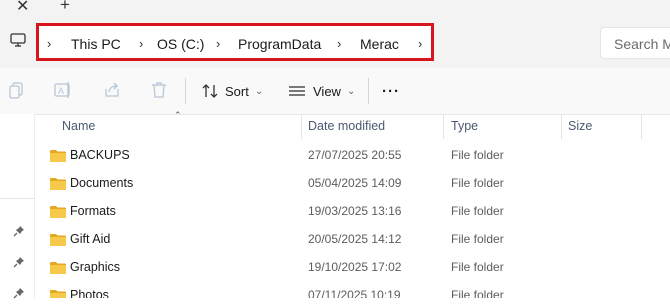 This screenshot has width=670, height=304. I want to click on column-header-name: Name, so click(78, 126).